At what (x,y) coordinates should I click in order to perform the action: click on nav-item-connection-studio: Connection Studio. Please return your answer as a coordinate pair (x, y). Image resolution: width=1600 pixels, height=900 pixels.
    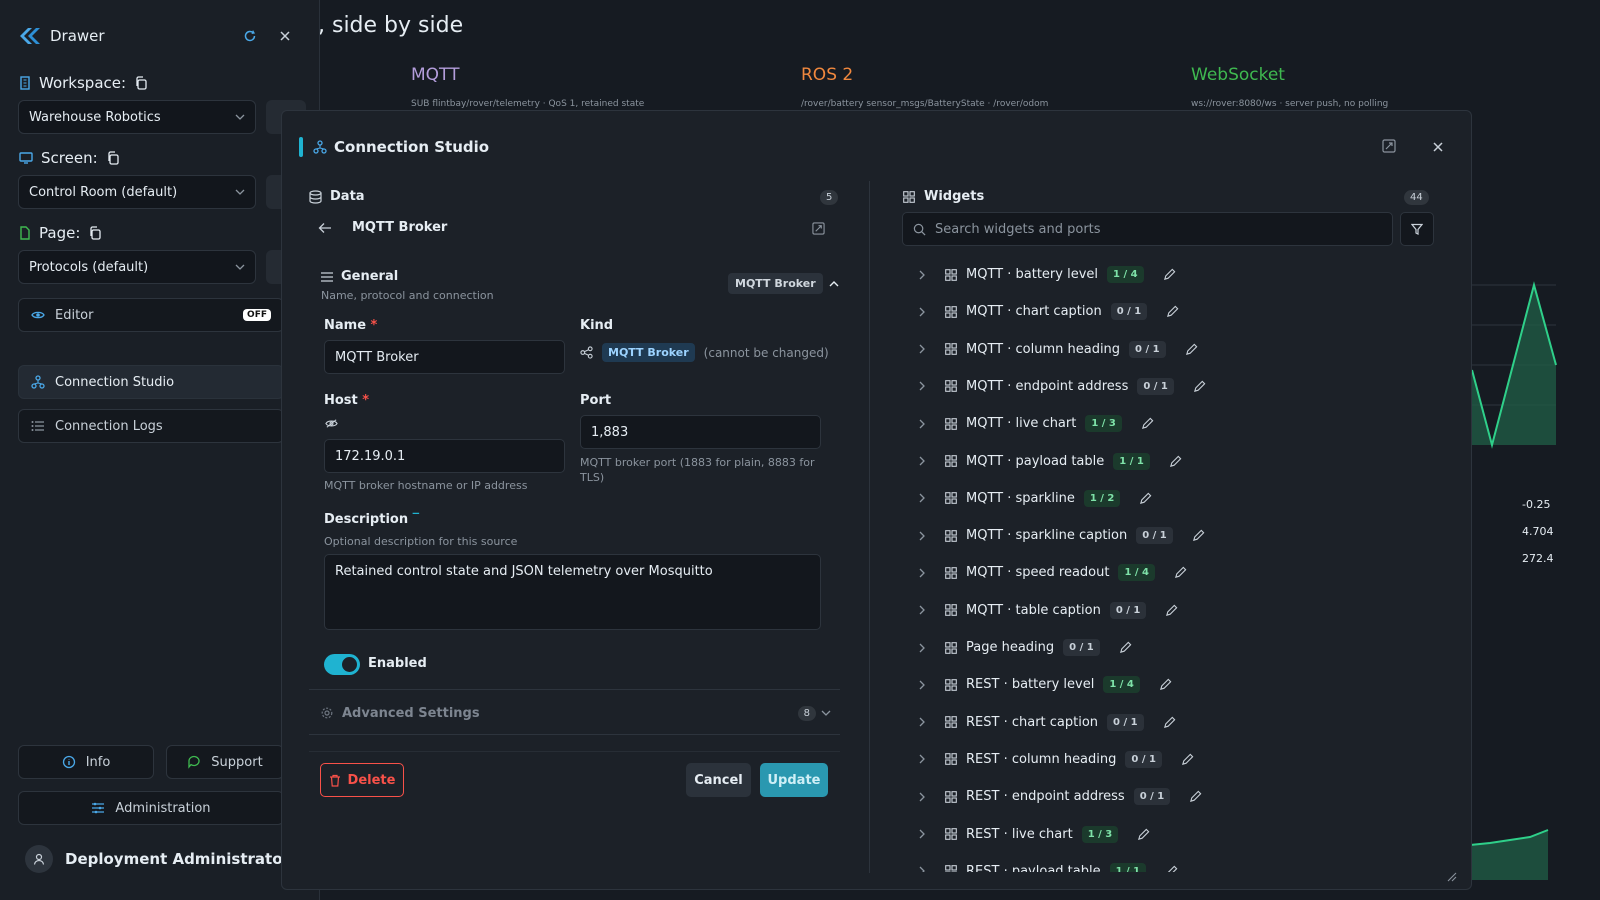
    Looking at the image, I should click on (151, 382).